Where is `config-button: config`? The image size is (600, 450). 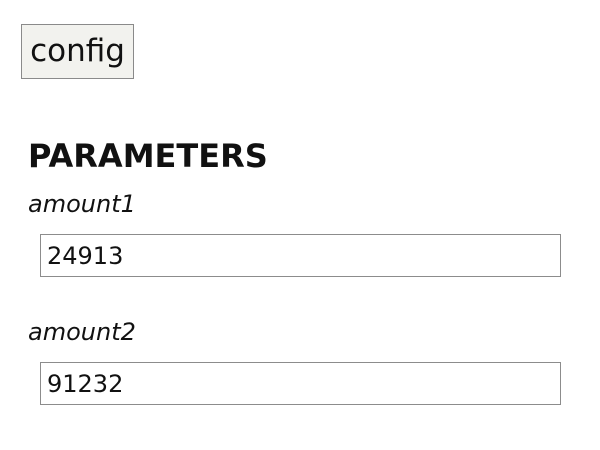 config-button: config is located at coordinates (77, 51).